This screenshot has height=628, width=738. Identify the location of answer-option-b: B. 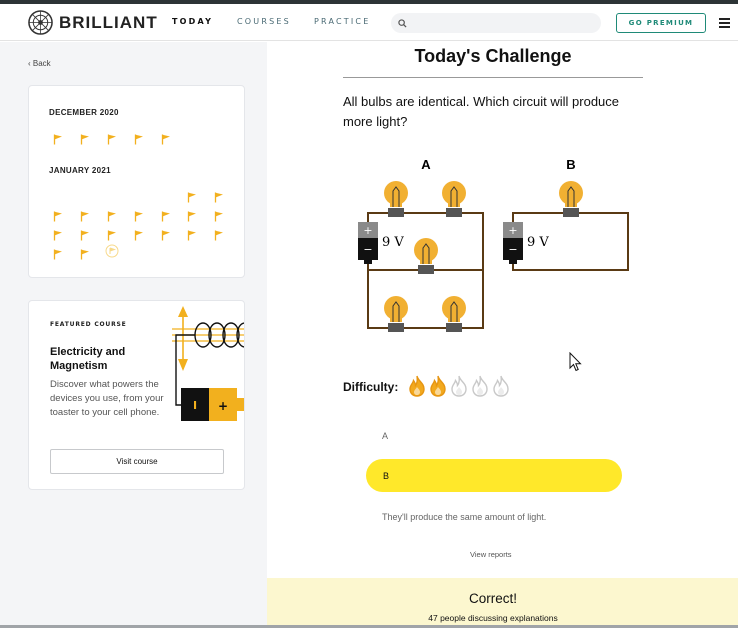
(494, 475).